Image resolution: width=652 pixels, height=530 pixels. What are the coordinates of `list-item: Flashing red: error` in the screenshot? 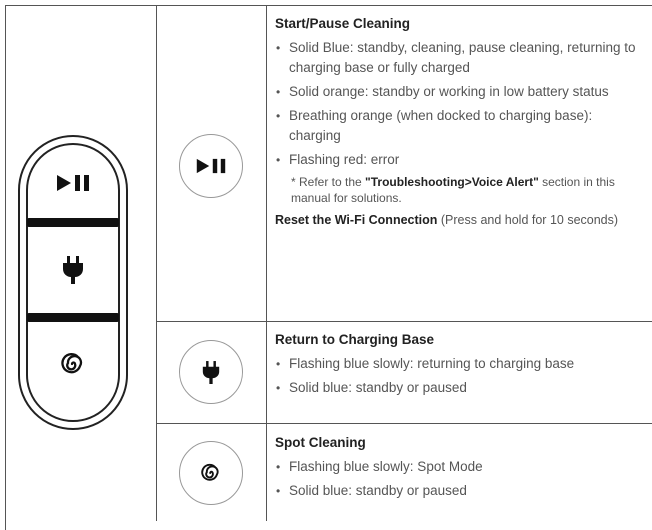 It's located at (461, 160).